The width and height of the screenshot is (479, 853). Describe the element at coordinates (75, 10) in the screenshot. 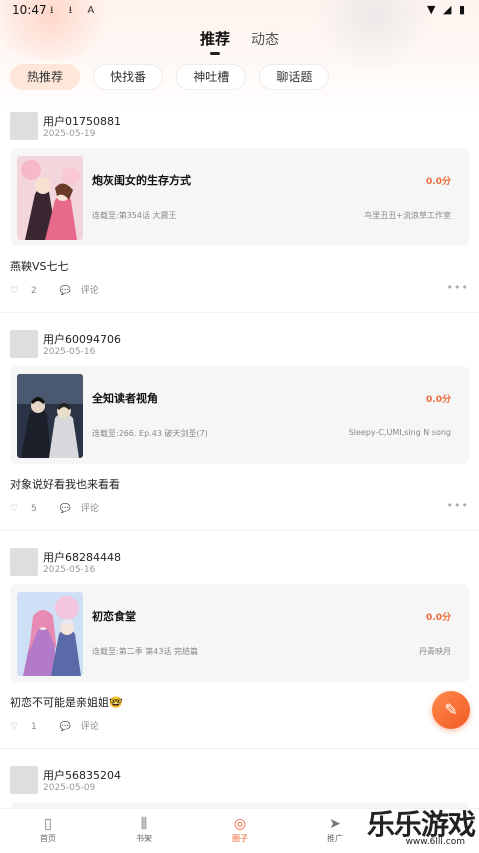

I see `download-icon: ⭳ ⭳ A` at that location.